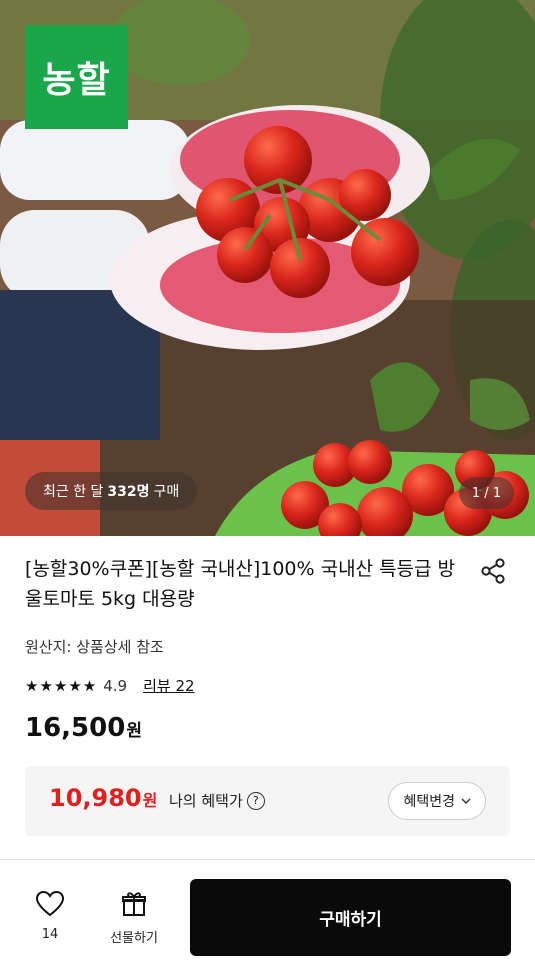  I want to click on heart-icon, so click(50, 903).